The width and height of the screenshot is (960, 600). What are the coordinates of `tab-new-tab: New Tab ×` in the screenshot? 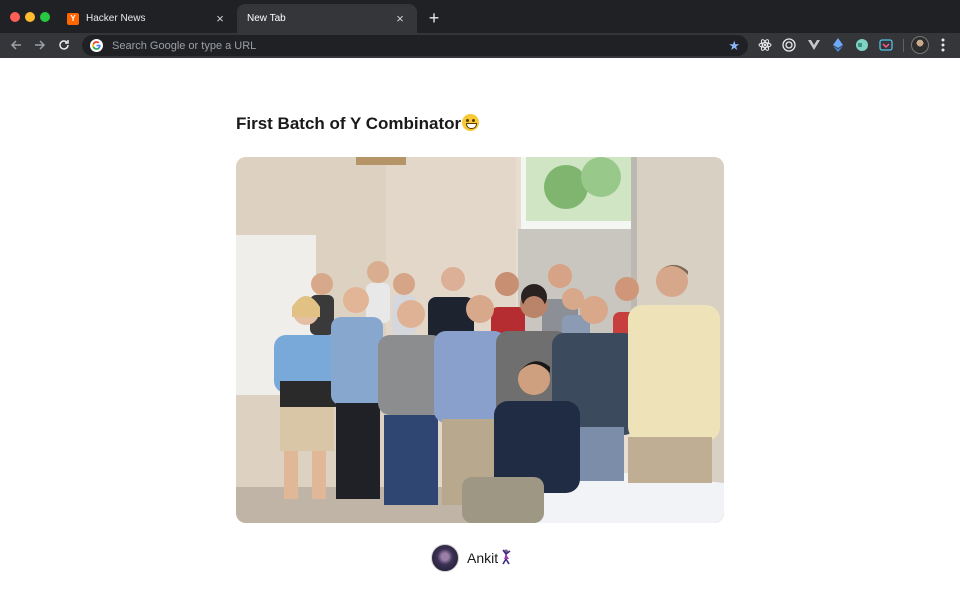 It's located at (327, 18).